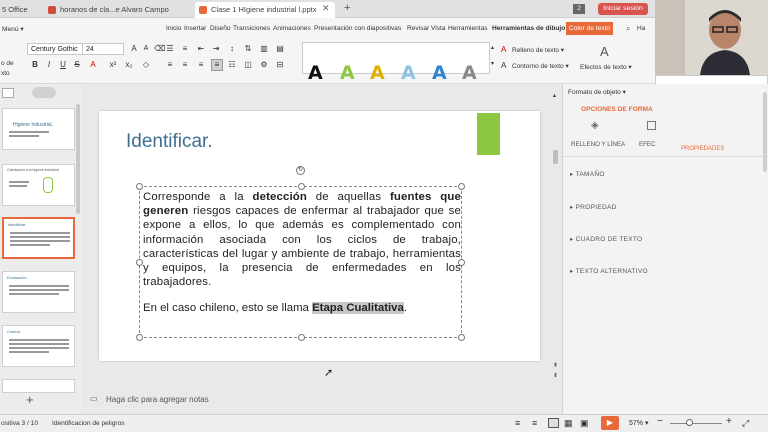  What do you see at coordinates (347, 73) in the screenshot?
I see `wordart-style-2: A` at bounding box center [347, 73].